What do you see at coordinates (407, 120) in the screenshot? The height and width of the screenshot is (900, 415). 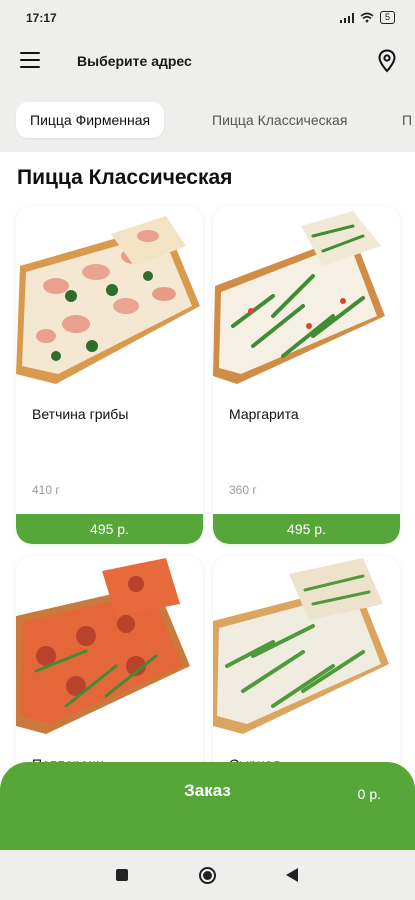 I see `tab-next: П` at bounding box center [407, 120].